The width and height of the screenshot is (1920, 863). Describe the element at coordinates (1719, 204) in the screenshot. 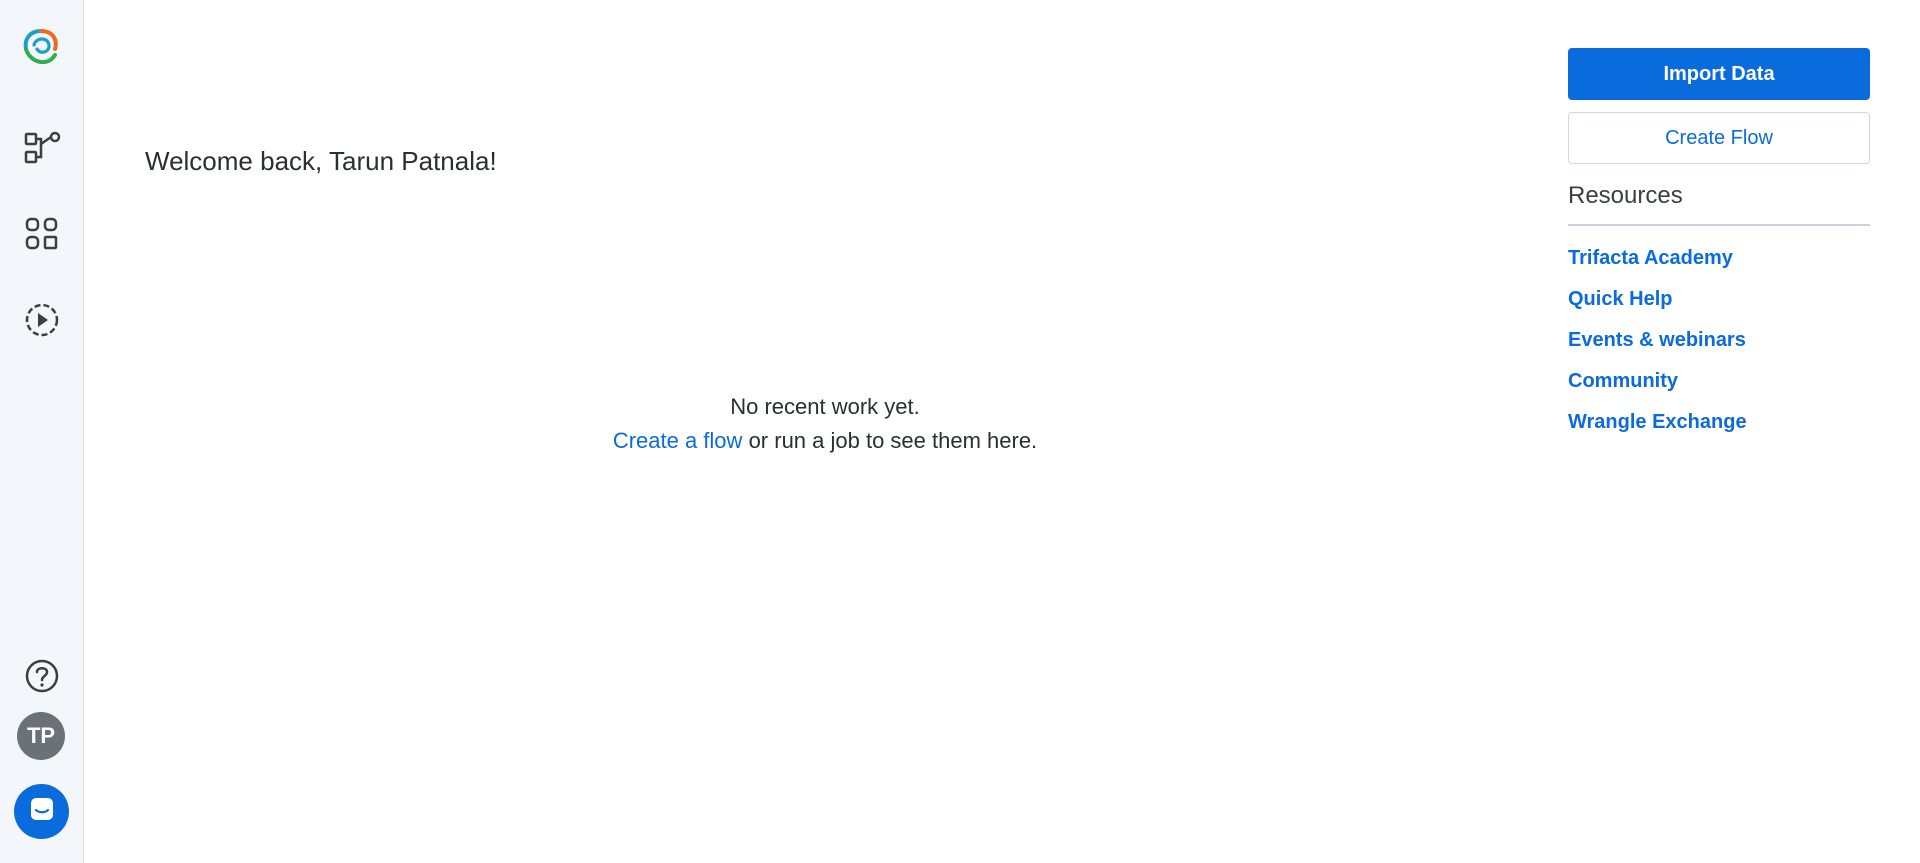

I see `resources-heading: Resources` at that location.